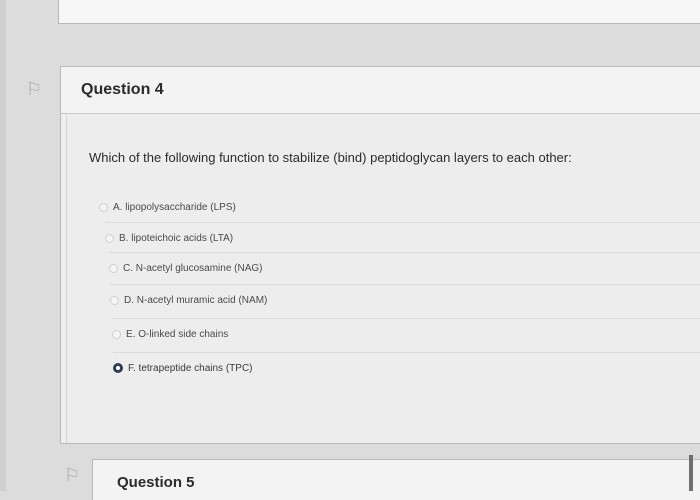 This screenshot has height=500, width=700. What do you see at coordinates (118, 368) in the screenshot?
I see `radio-selected-icon` at bounding box center [118, 368].